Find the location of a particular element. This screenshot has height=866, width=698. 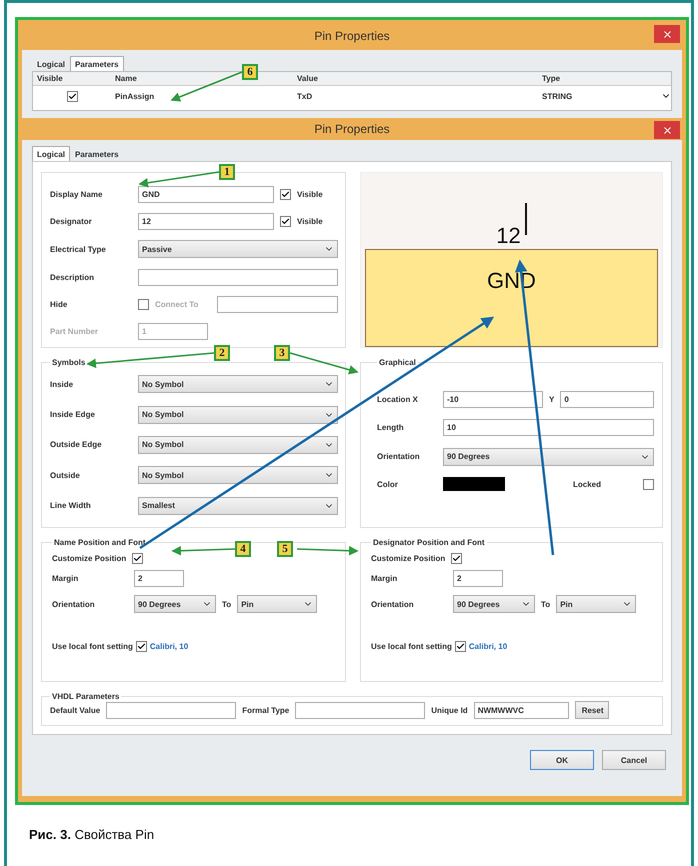

field-label: Y is located at coordinates (551, 399).